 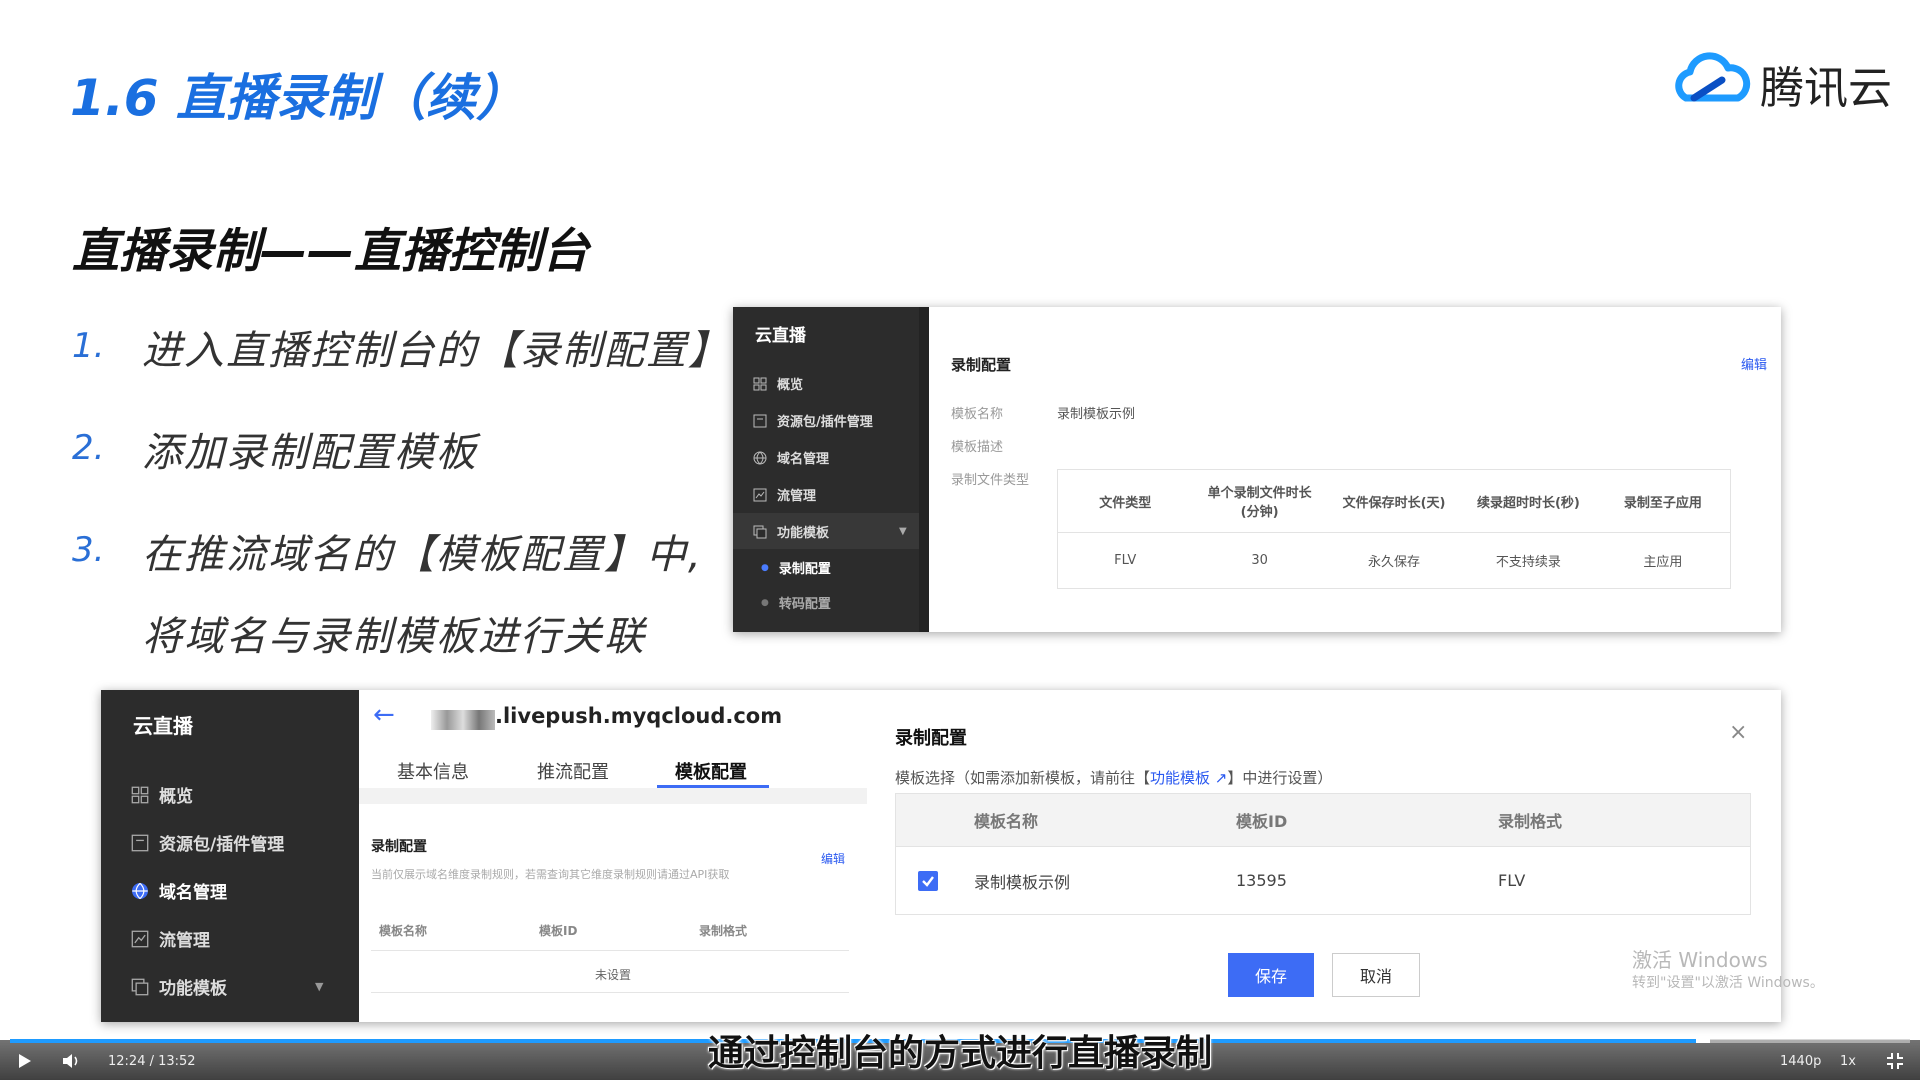 What do you see at coordinates (230, 856) in the screenshot?
I see `console-sidebar: 云直播 概览 资源包/插件管理 域名管理 流管理 功能模板 ▼` at bounding box center [230, 856].